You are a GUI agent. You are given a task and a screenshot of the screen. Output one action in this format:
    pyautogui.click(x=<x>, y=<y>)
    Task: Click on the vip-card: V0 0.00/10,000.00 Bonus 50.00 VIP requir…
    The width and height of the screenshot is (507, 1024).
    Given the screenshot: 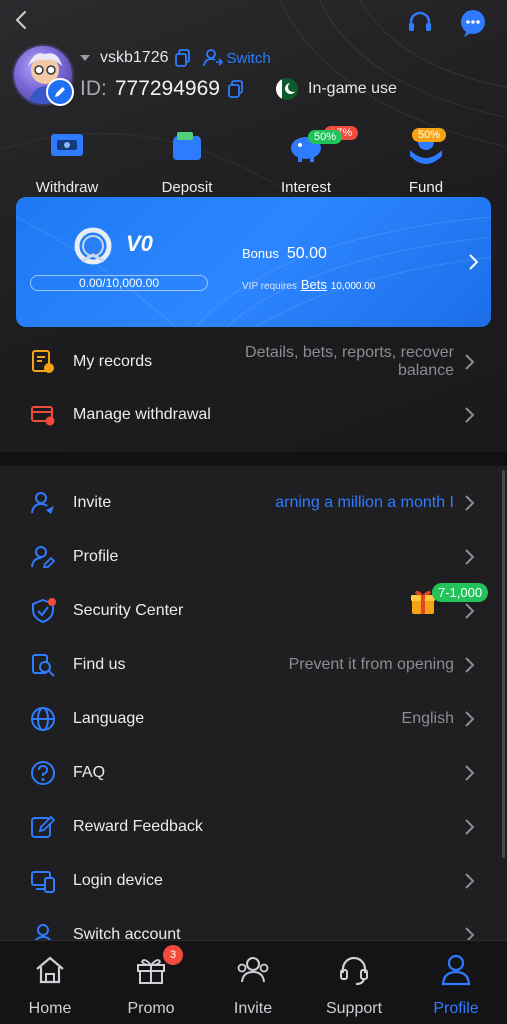 What is the action you would take?
    pyautogui.click(x=253, y=262)
    